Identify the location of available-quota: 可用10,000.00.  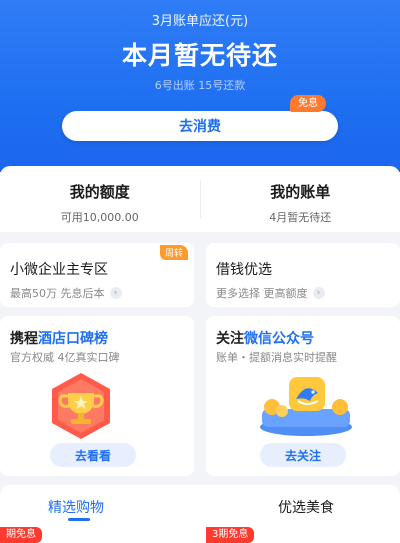
(99, 217).